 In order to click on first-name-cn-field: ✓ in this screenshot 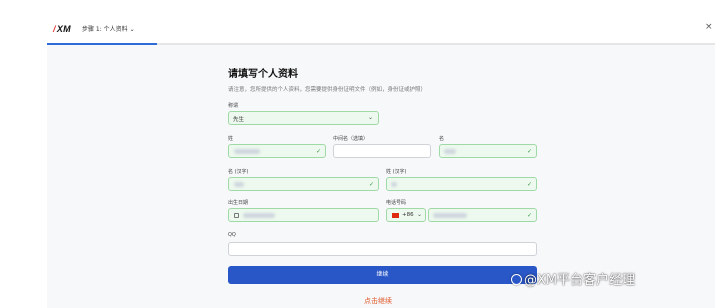, I will do `click(461, 184)`.